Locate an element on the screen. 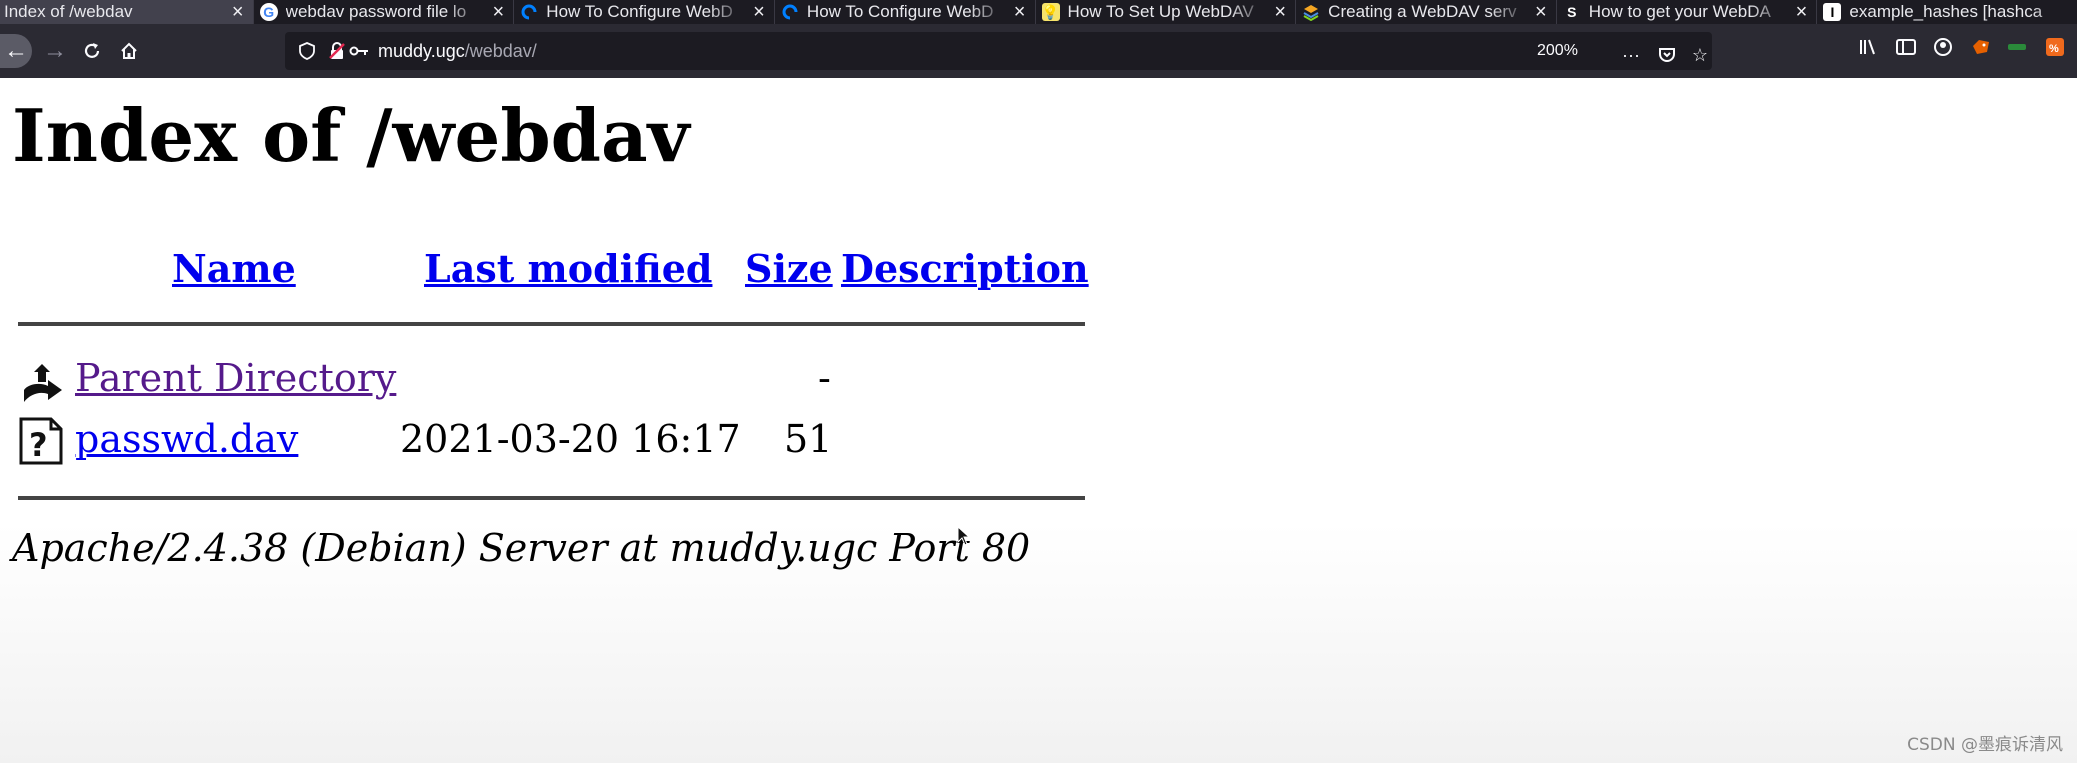 The image size is (2077, 763). tab-title: Index of /webdav is located at coordinates (68, 11).